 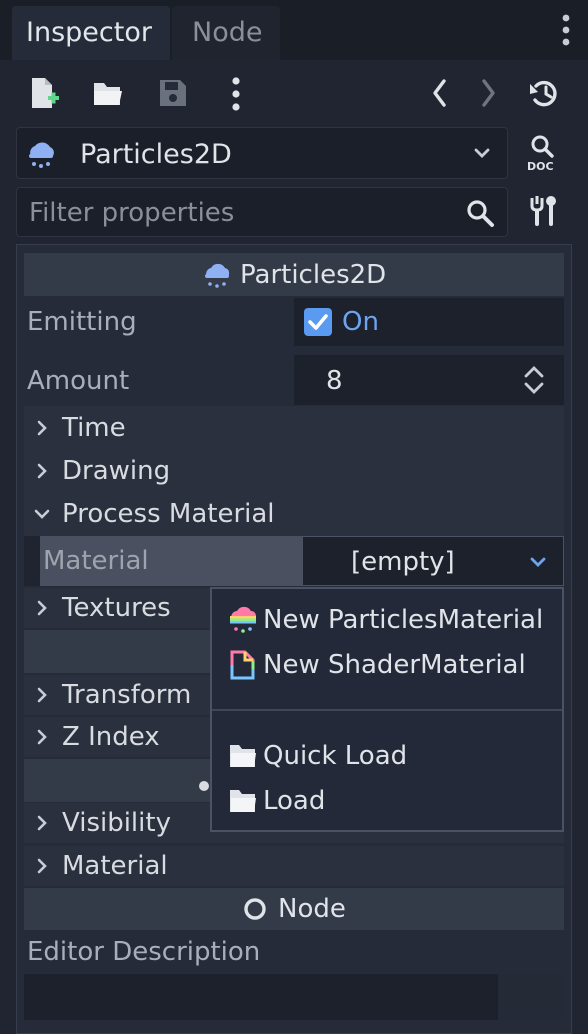 I want to click on object-selector: Particles2D, so click(x=262, y=153).